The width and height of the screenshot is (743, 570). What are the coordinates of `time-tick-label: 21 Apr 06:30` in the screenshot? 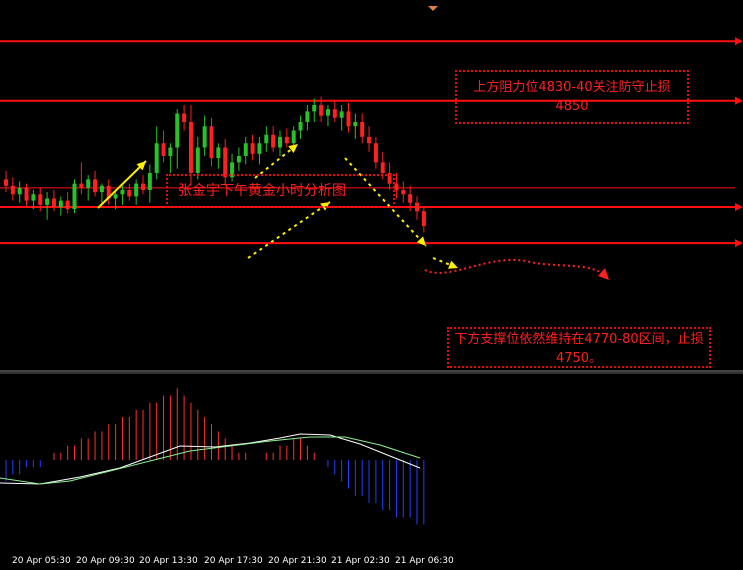 It's located at (424, 561).